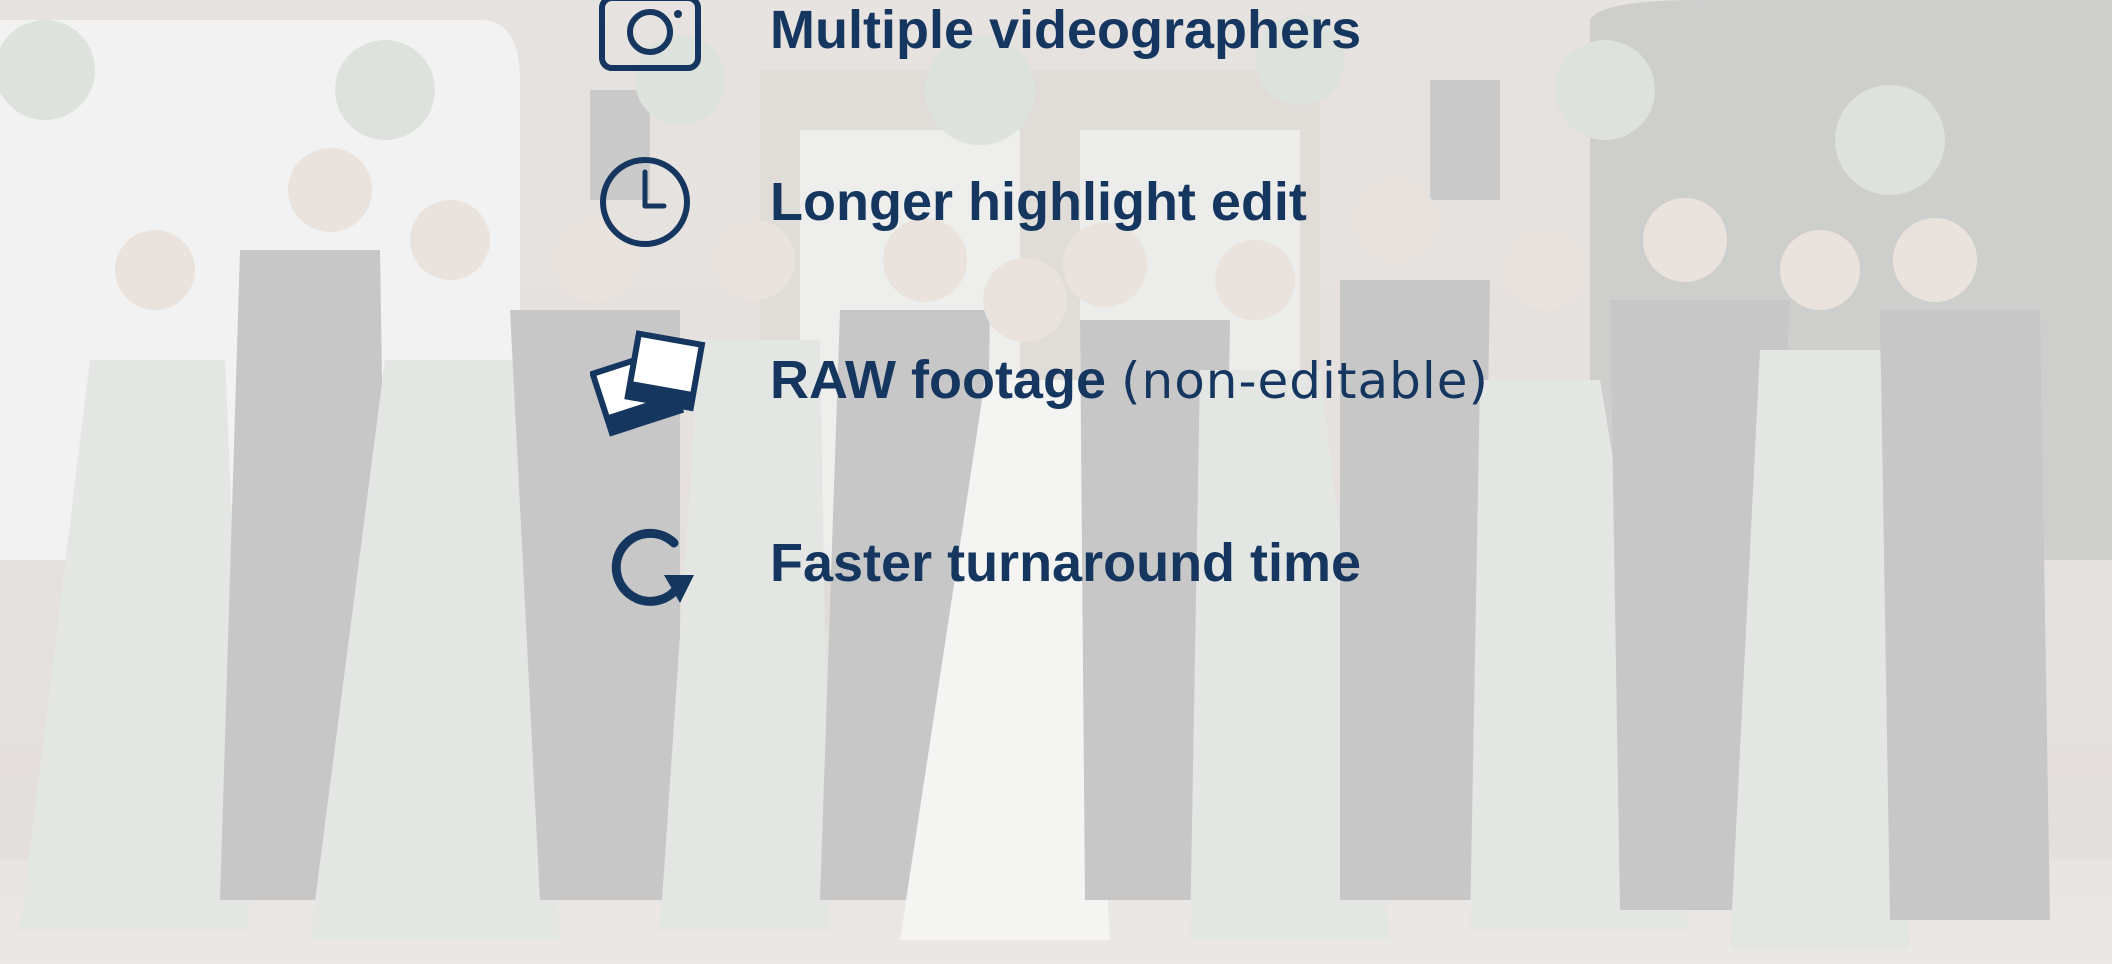 The height and width of the screenshot is (964, 2112). I want to click on feature-label: Multiple videographers, so click(1065, 30).